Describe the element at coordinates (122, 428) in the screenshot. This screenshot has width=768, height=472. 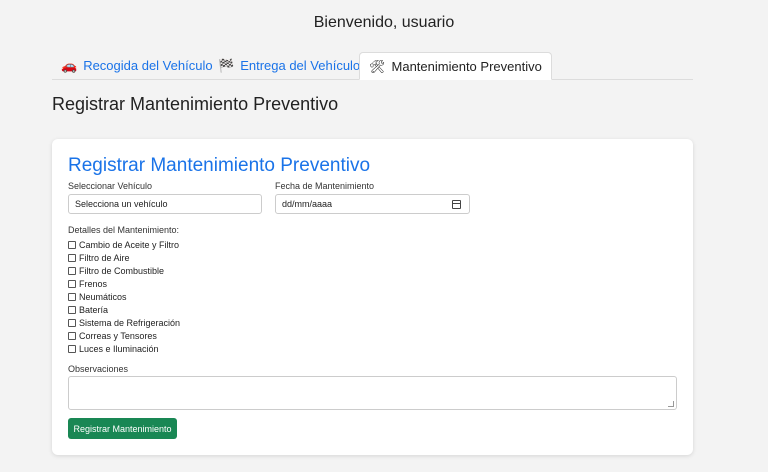
I see `register-maintenance-button: Registrar Mantenimiento` at that location.